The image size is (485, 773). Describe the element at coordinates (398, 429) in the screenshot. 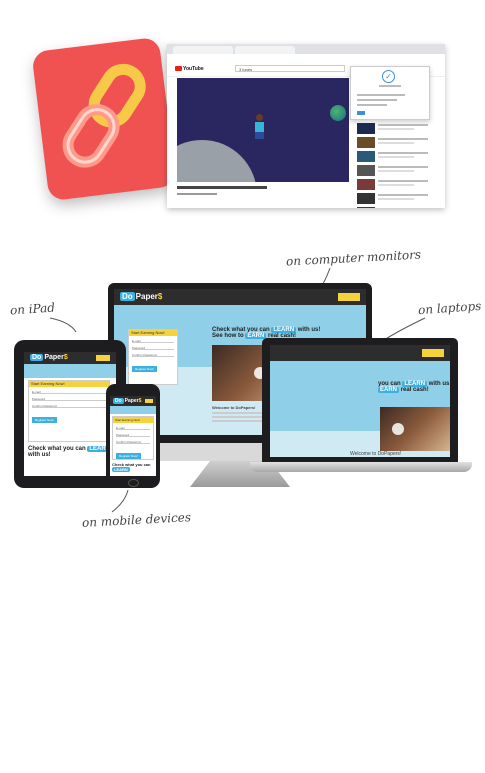

I see `play-icon` at that location.